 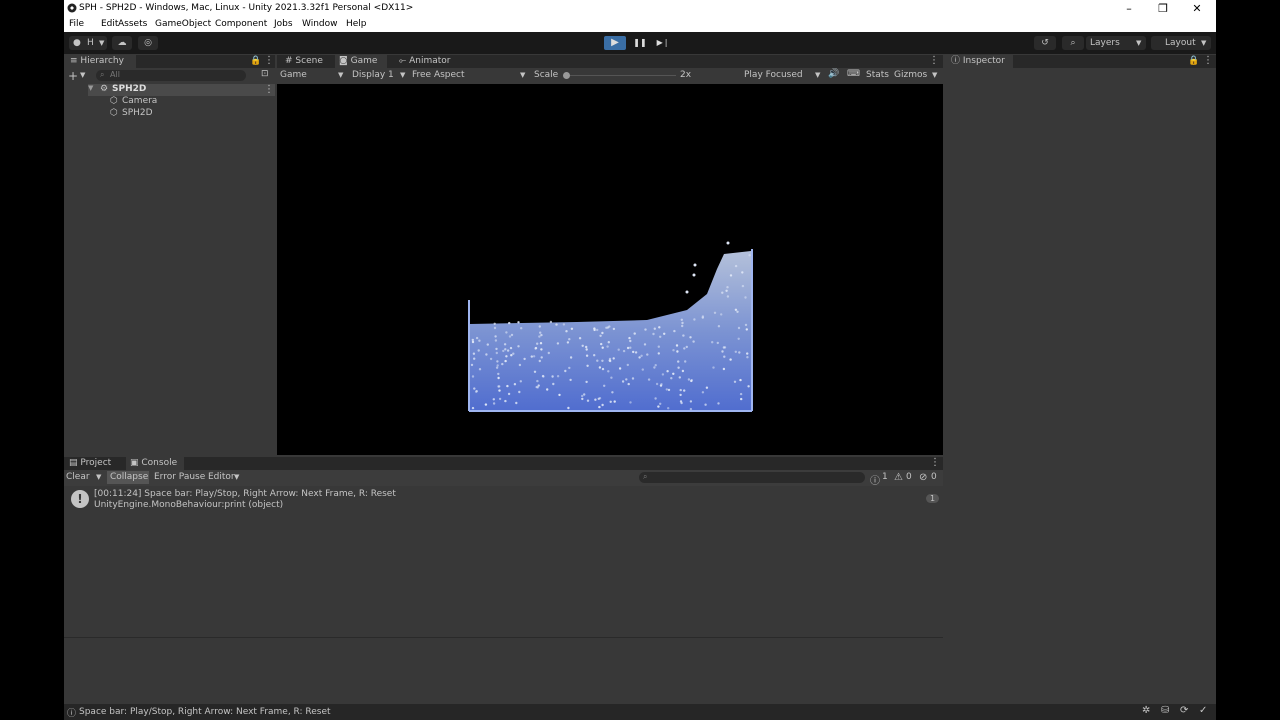 I want to click on hierarchy-search-input: ⌕ All, so click(x=171, y=75).